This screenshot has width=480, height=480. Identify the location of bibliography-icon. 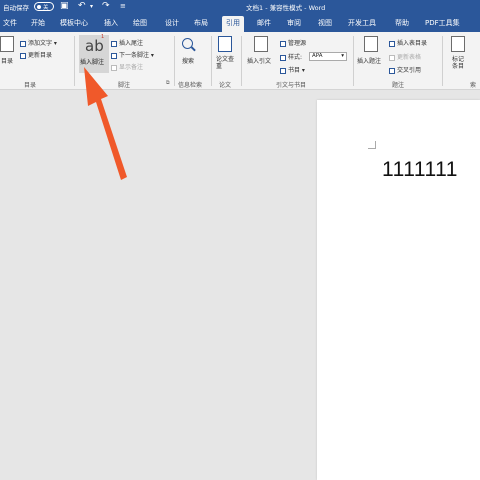
(283, 70).